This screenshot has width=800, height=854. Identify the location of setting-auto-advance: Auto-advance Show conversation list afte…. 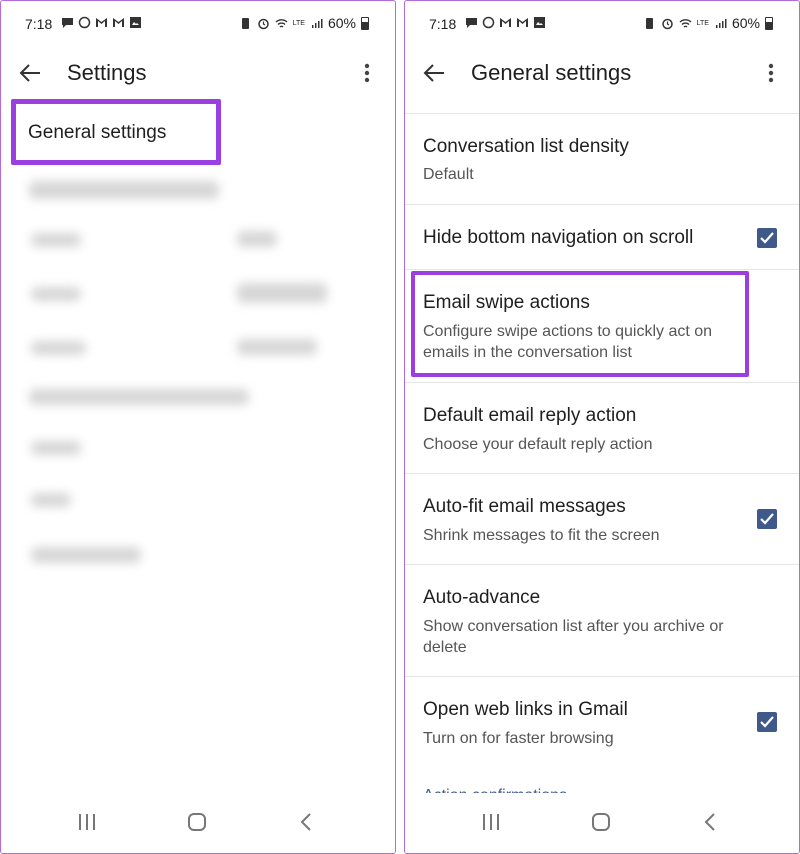
(602, 620).